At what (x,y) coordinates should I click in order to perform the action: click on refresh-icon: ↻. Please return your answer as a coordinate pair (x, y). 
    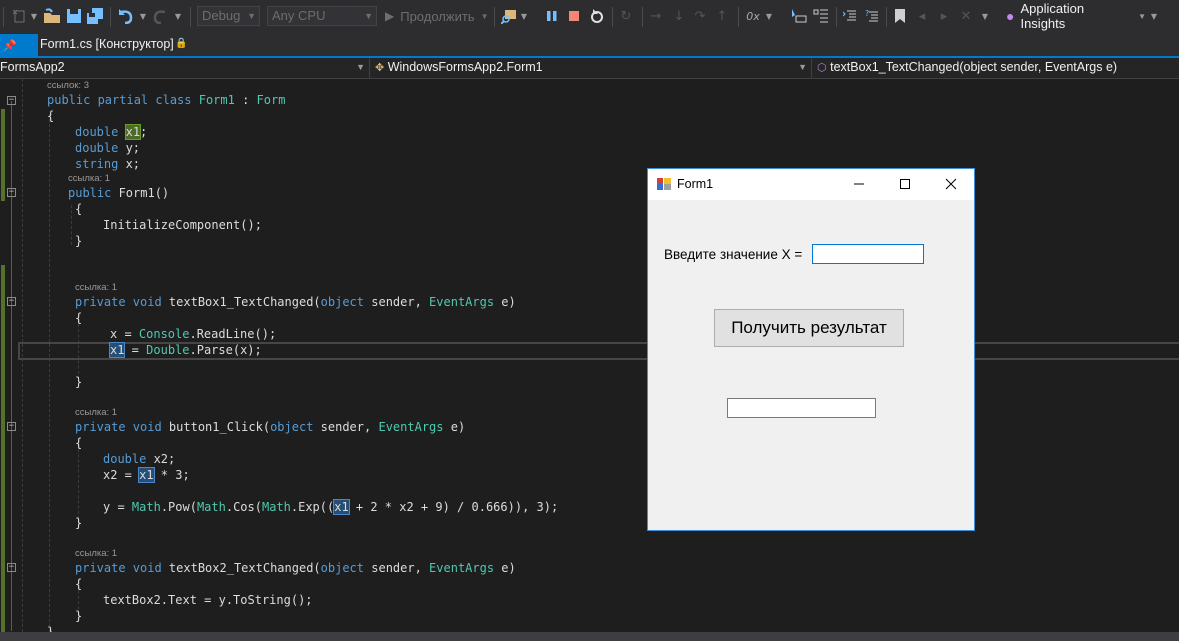
    Looking at the image, I should click on (626, 16).